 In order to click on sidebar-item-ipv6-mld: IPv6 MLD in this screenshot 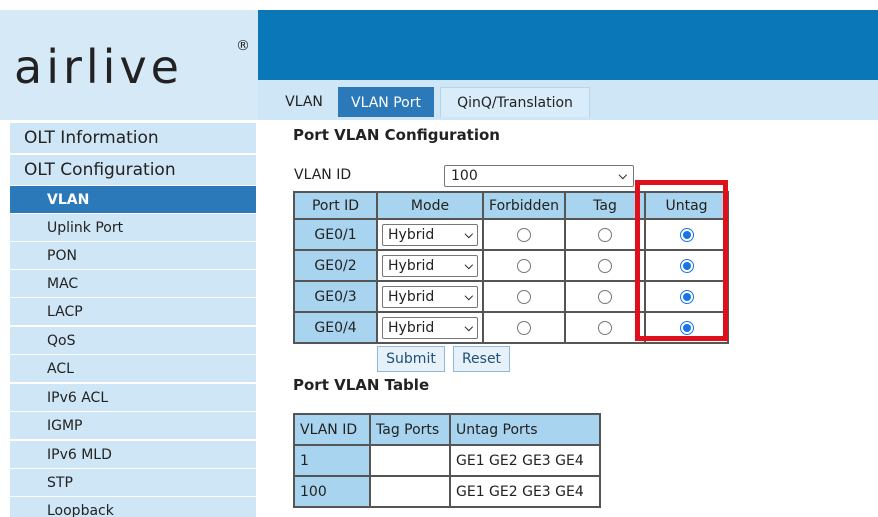, I will do `click(133, 454)`.